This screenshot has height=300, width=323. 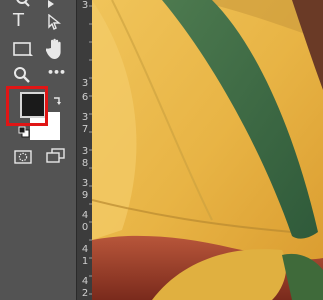 What do you see at coordinates (85, 129) in the screenshot?
I see `ruler-label: 7` at bounding box center [85, 129].